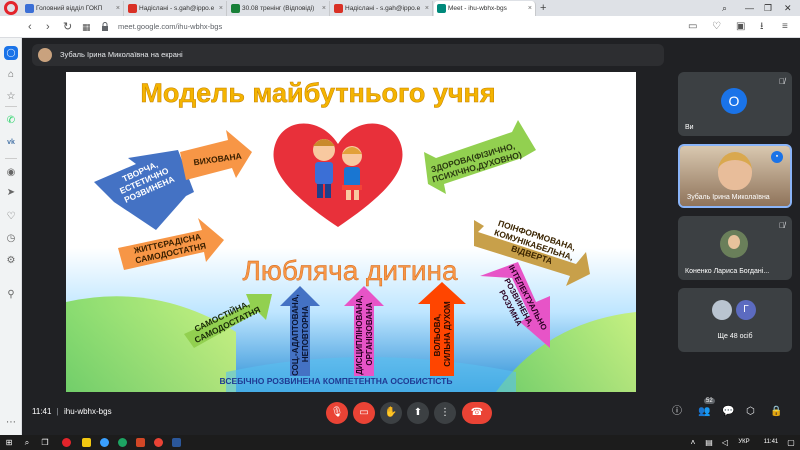 The height and width of the screenshot is (450, 800). I want to click on participant-tile-presenter: ▪ Зубаль Ірина Миколаївна, so click(735, 176).